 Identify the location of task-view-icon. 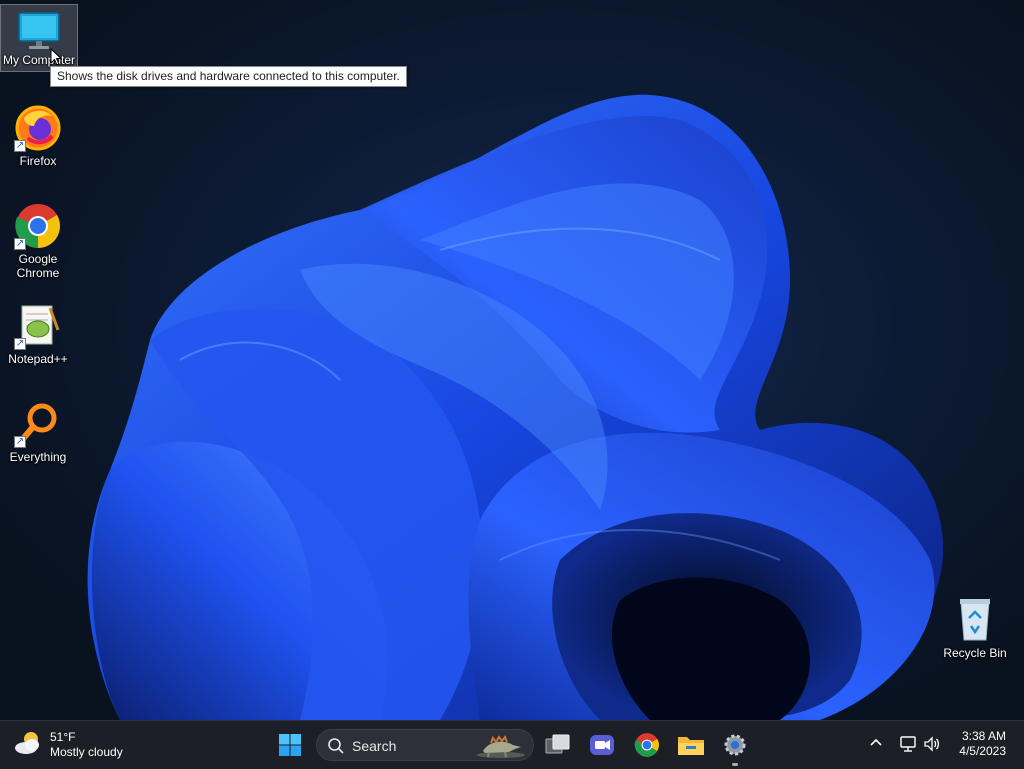
(557, 744).